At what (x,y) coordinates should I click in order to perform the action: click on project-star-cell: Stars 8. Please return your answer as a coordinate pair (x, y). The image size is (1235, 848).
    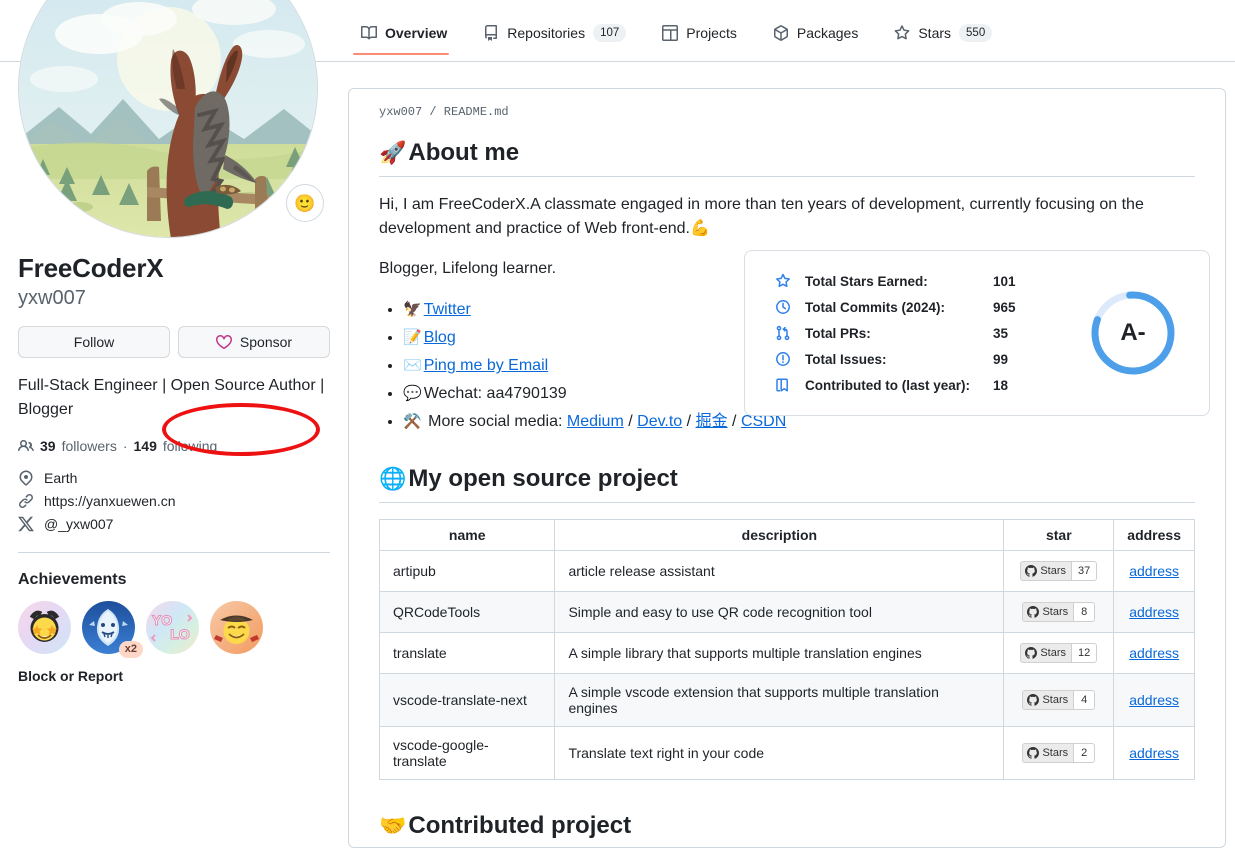
    Looking at the image, I should click on (1059, 612).